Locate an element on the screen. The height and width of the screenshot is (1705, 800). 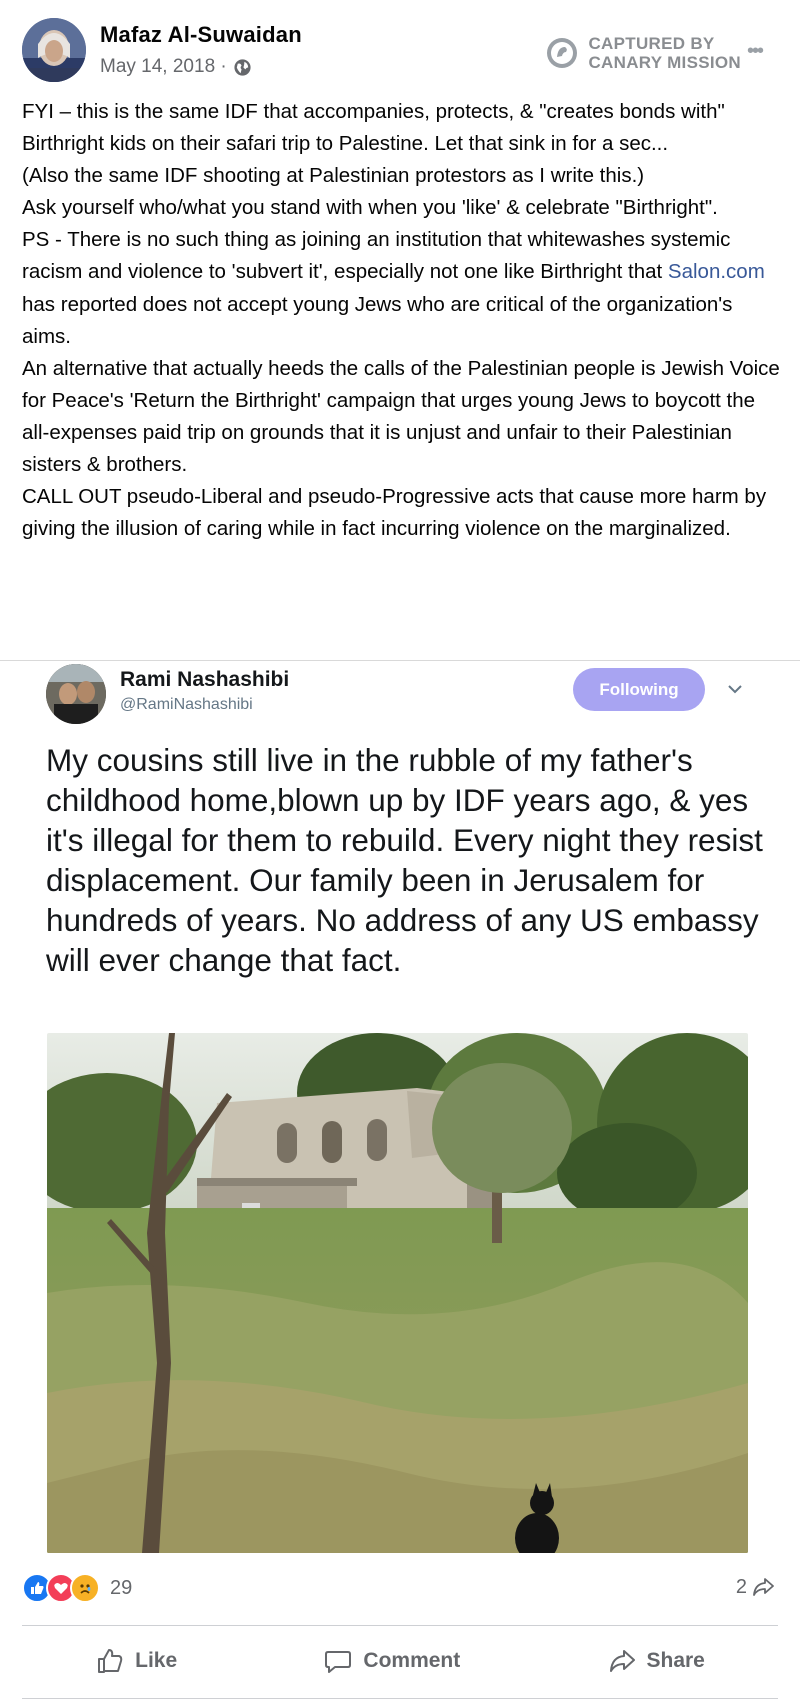
captured-by-watermark: CAPTURED BY CANARY MISSION ••• is located at coordinates (655, 53).